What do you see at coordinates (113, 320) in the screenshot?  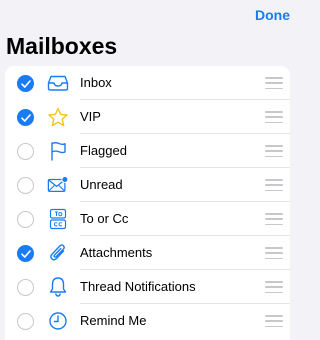 I see `mailbox-label: Remind Me` at bounding box center [113, 320].